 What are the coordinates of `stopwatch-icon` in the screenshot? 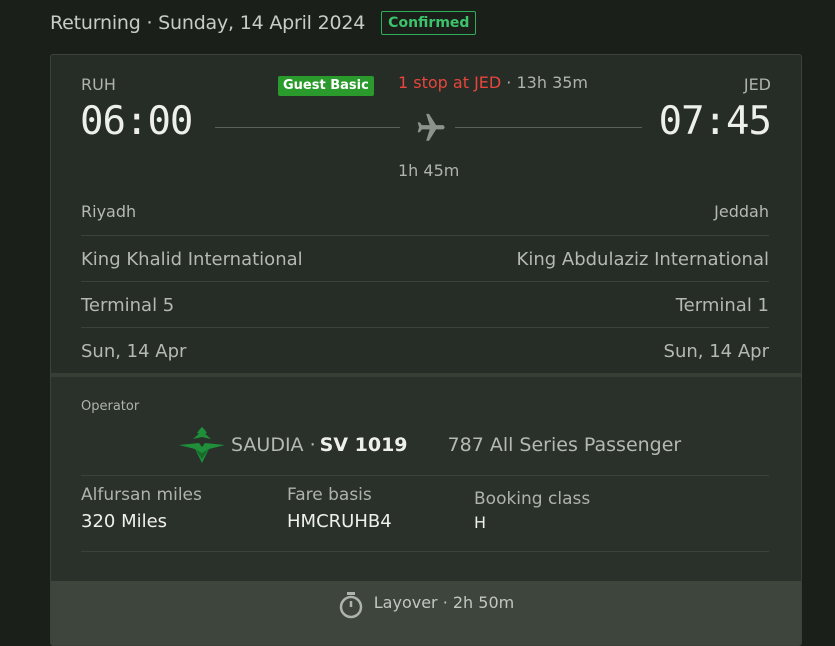 It's located at (350, 605).